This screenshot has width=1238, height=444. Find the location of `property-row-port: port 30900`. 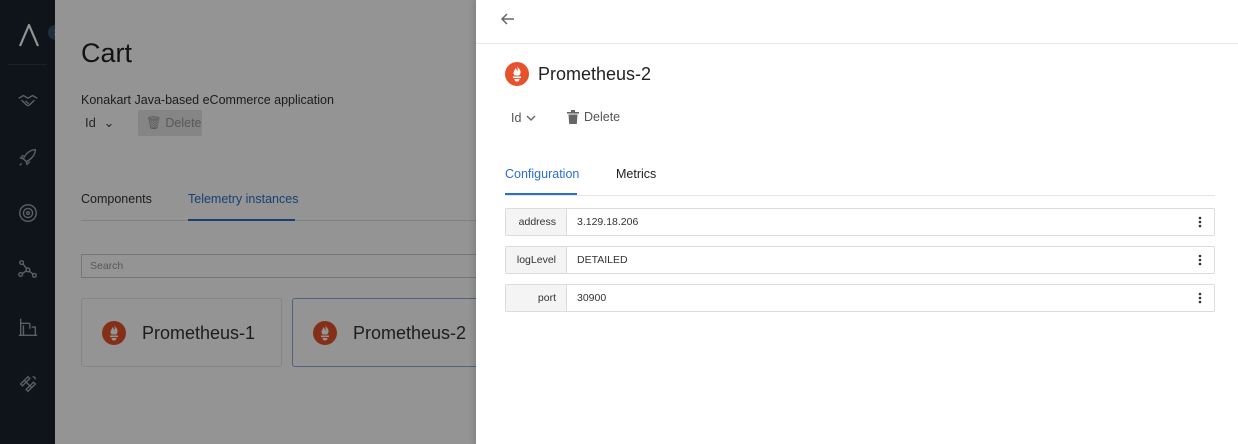

property-row-port: port 30900 is located at coordinates (860, 298).